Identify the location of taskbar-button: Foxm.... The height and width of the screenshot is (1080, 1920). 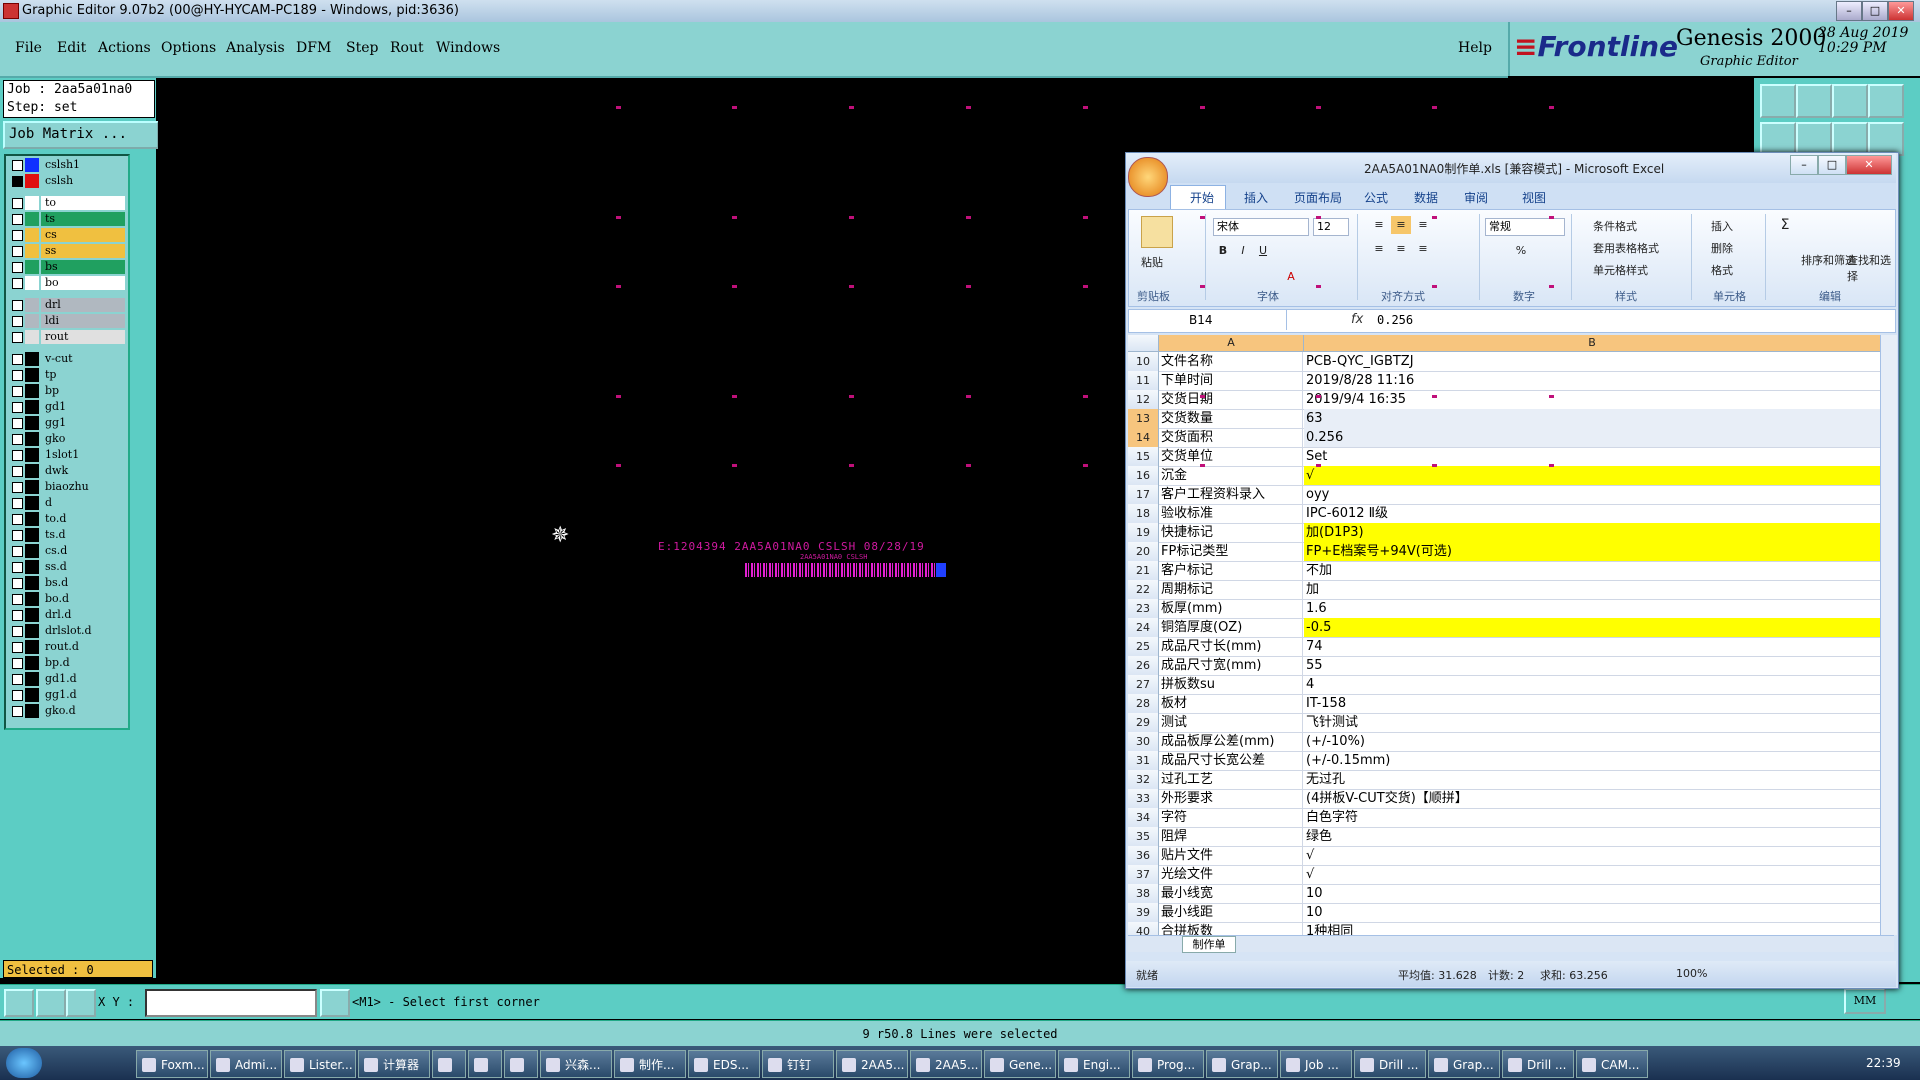
(172, 1064).